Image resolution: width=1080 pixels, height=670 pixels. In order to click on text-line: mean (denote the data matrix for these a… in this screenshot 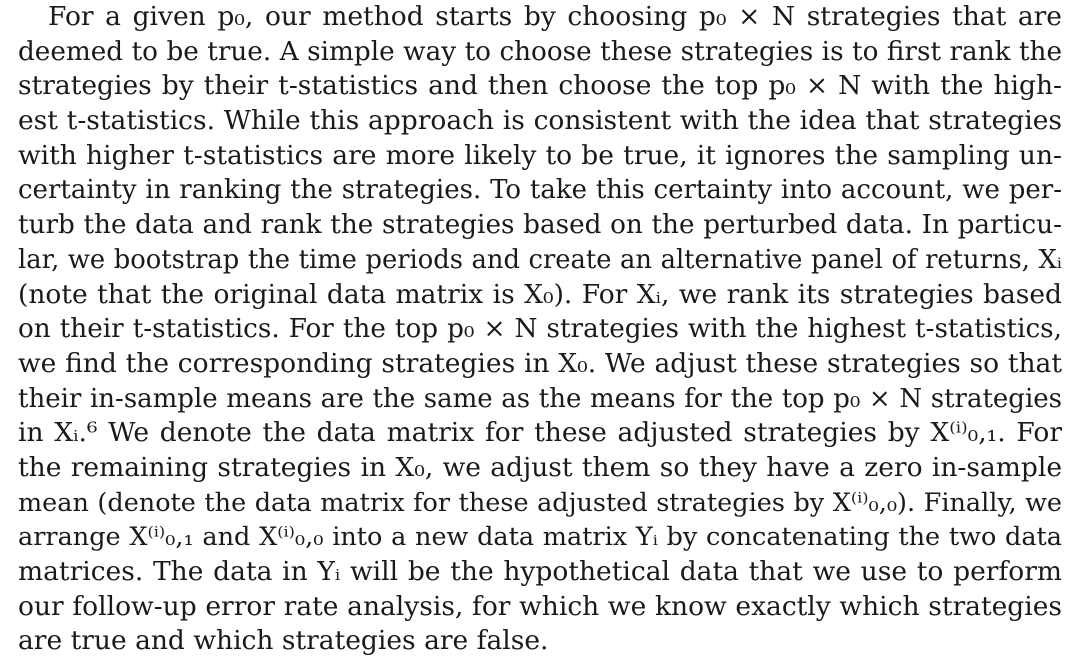, I will do `click(540, 502)`.